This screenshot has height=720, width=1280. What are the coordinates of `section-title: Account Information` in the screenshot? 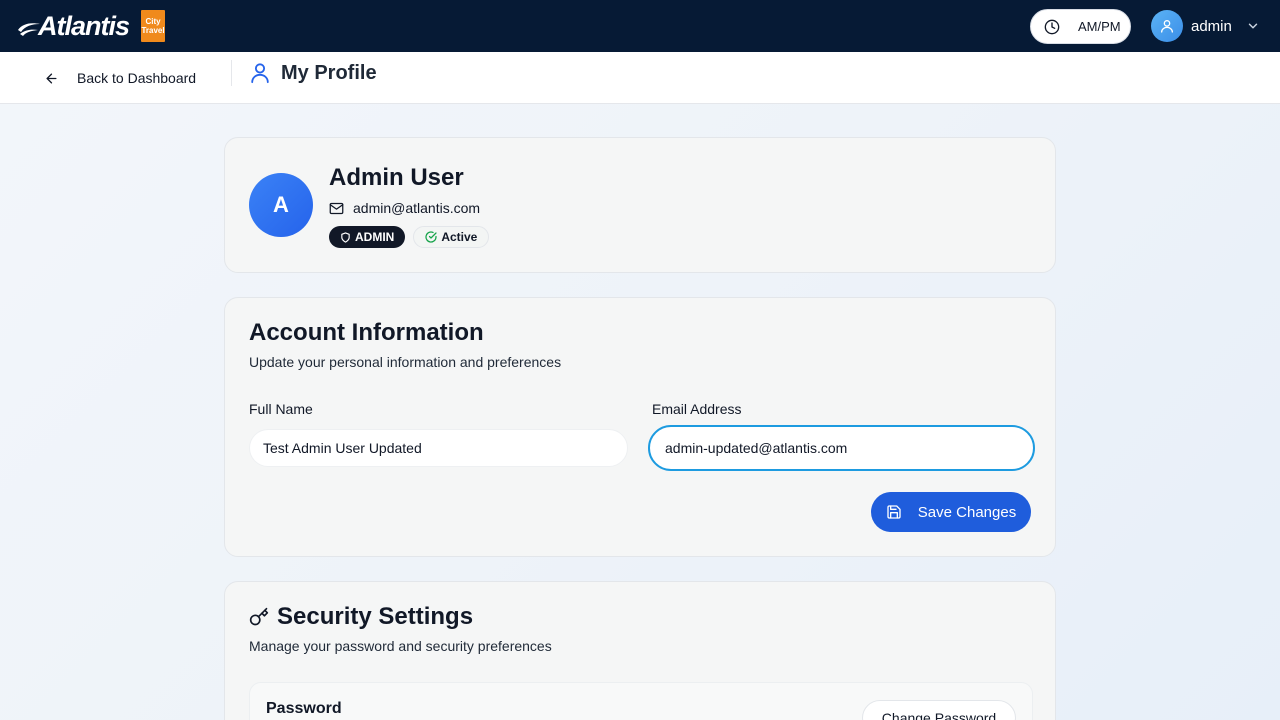 It's located at (366, 332).